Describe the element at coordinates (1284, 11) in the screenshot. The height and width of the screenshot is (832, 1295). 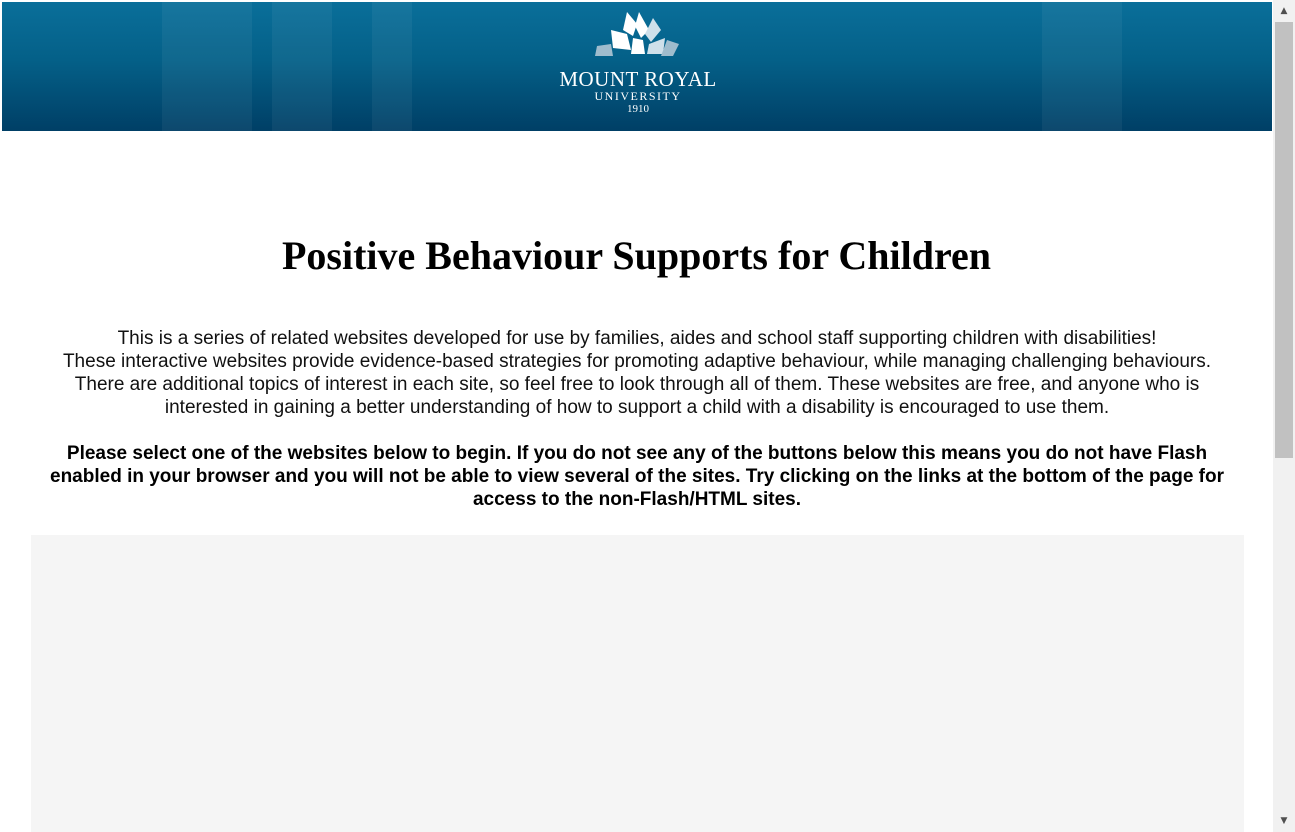
I see `scroll-up-arrow-icon: ▲` at that location.